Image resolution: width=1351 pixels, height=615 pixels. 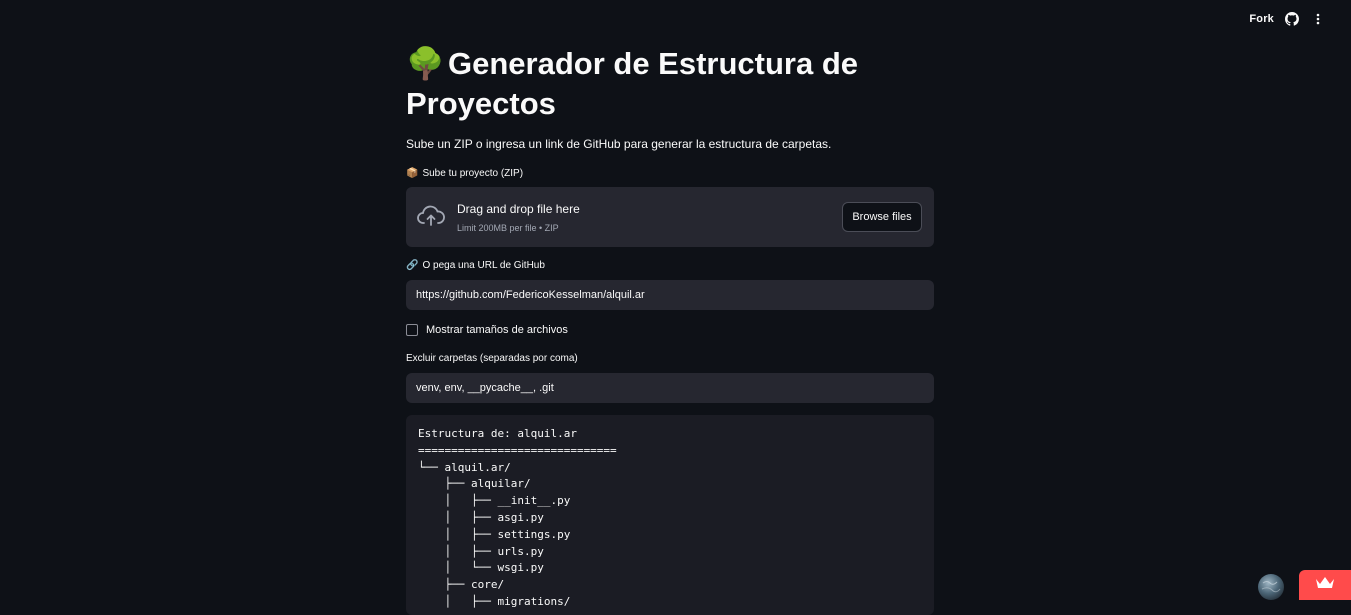 I want to click on exclude-folders-label: Excluir carpetas (separadas por coma), so click(x=492, y=358).